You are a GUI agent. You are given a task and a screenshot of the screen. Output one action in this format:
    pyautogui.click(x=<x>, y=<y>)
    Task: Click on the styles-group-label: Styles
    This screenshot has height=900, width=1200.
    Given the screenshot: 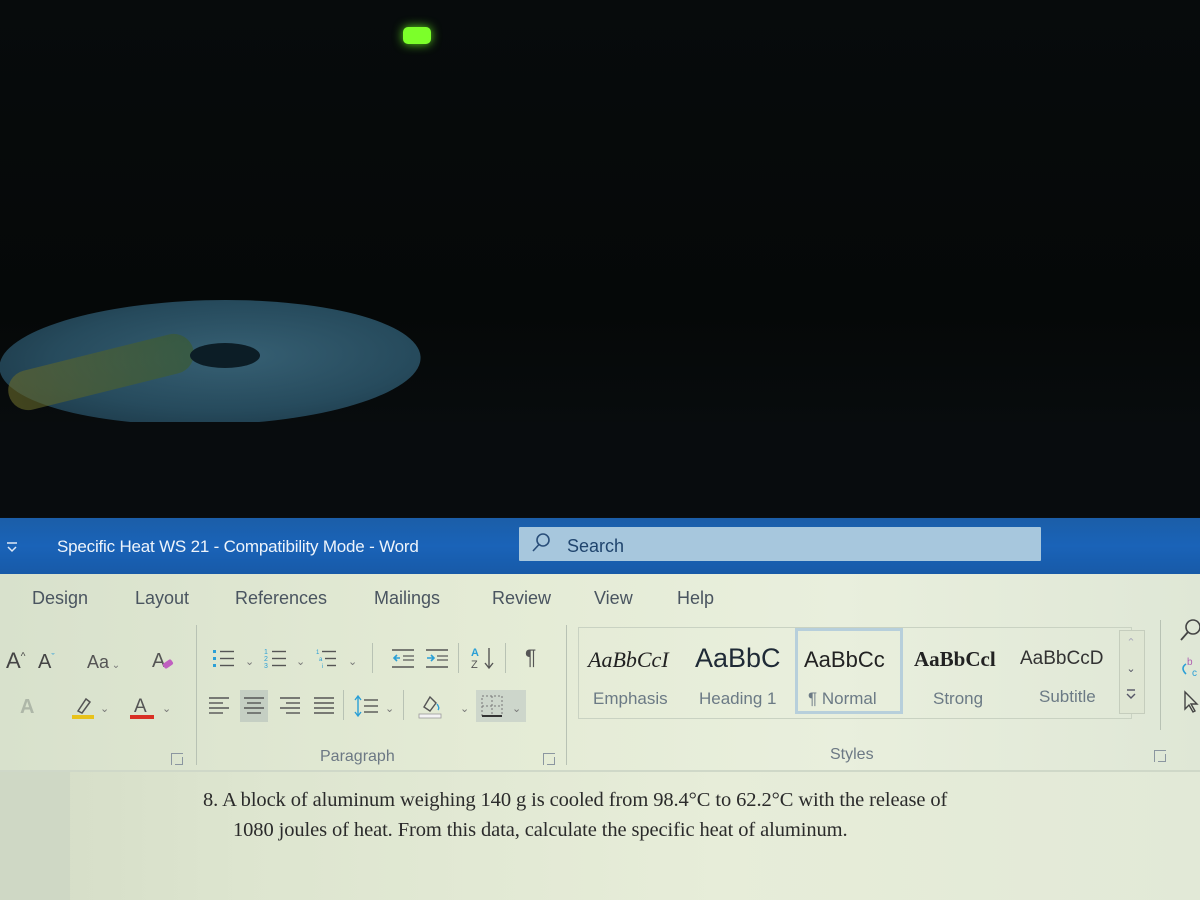 What is the action you would take?
    pyautogui.click(x=852, y=754)
    